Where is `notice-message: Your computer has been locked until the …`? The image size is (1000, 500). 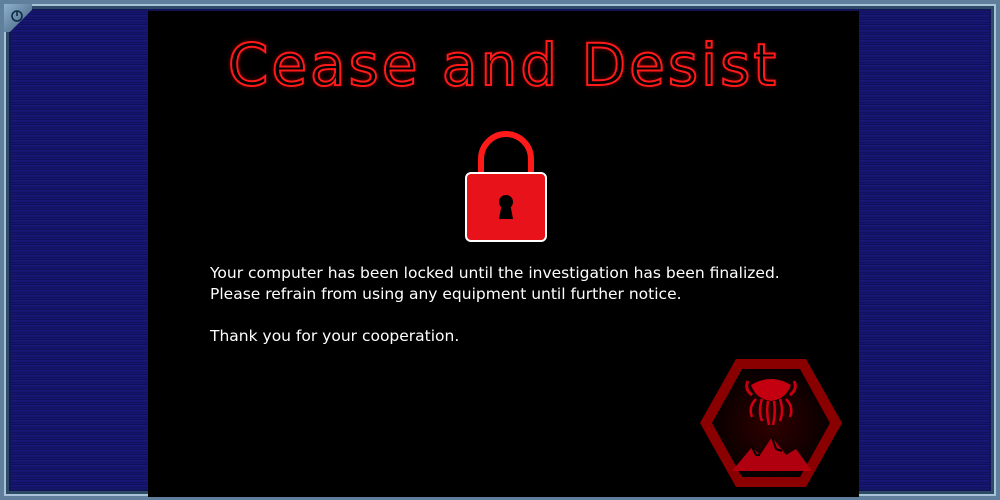
notice-message: Your computer has been locked until the … is located at coordinates (510, 305).